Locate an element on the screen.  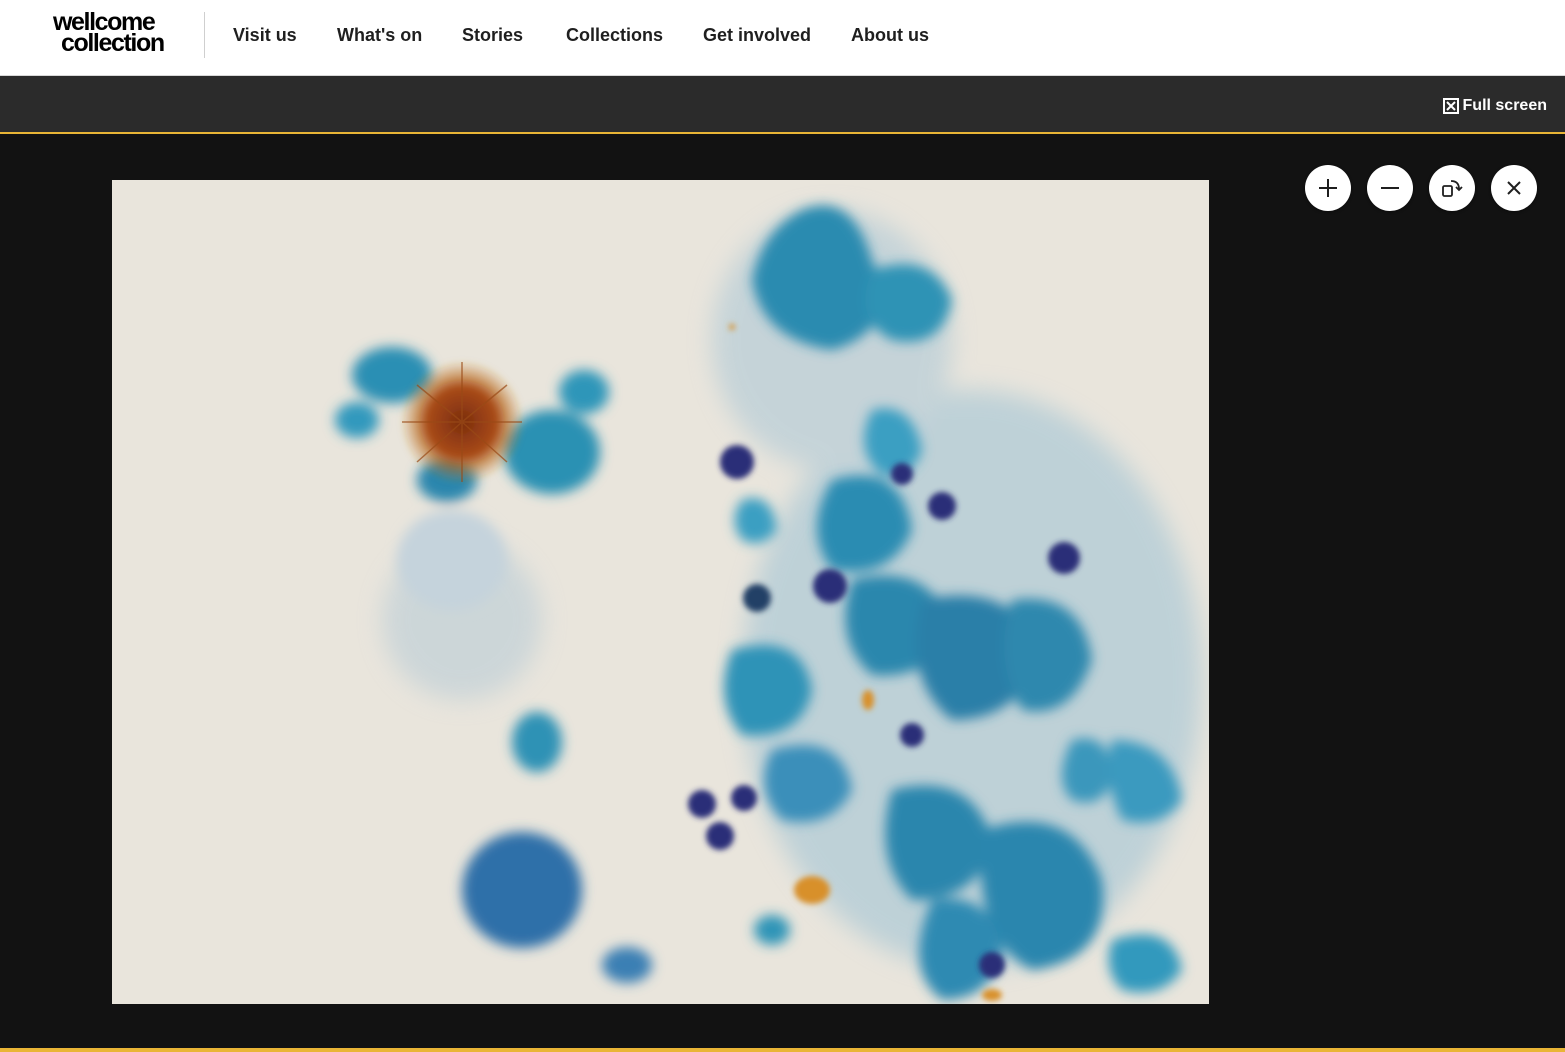
rotate-icon is located at coordinates (1452, 188).